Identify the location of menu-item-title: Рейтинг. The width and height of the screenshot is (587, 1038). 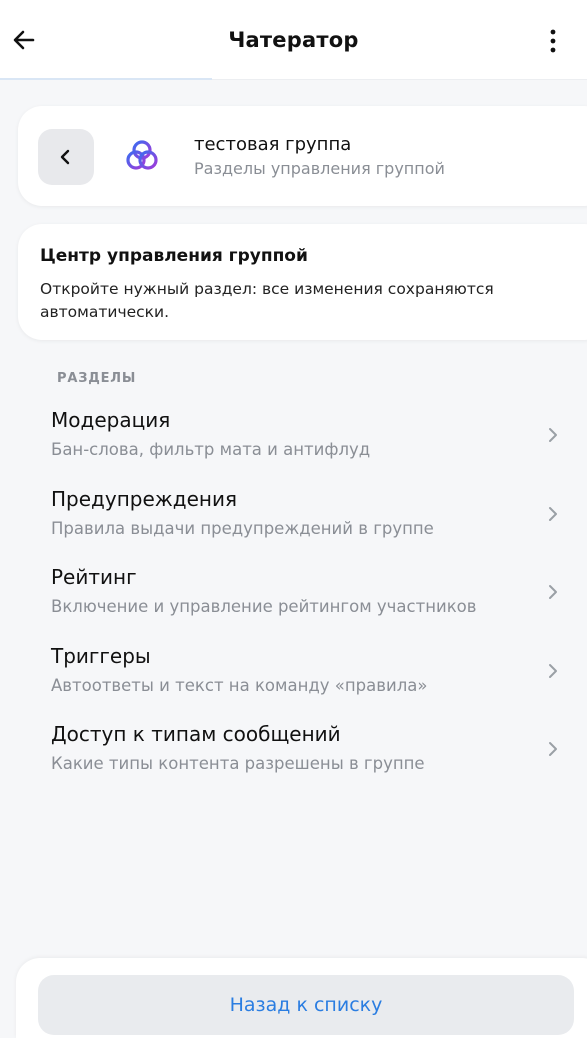
(94, 577).